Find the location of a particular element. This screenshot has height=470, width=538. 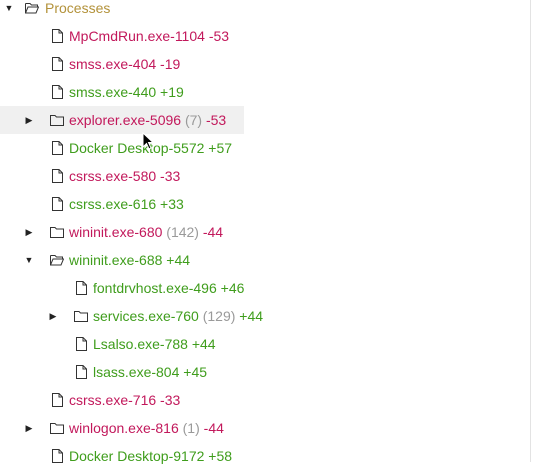

process-name: fontdrvhost.exe-496 is located at coordinates (155, 288).